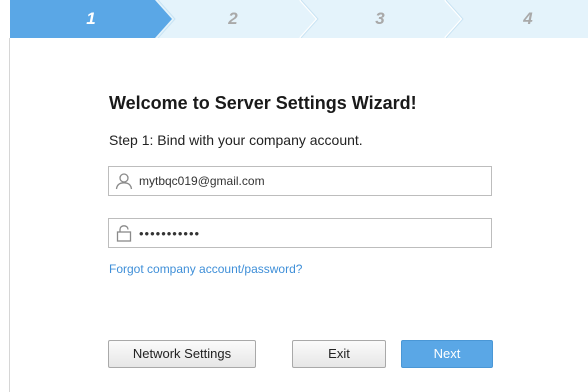 This screenshot has height=392, width=588. I want to click on email-field, so click(300, 181).